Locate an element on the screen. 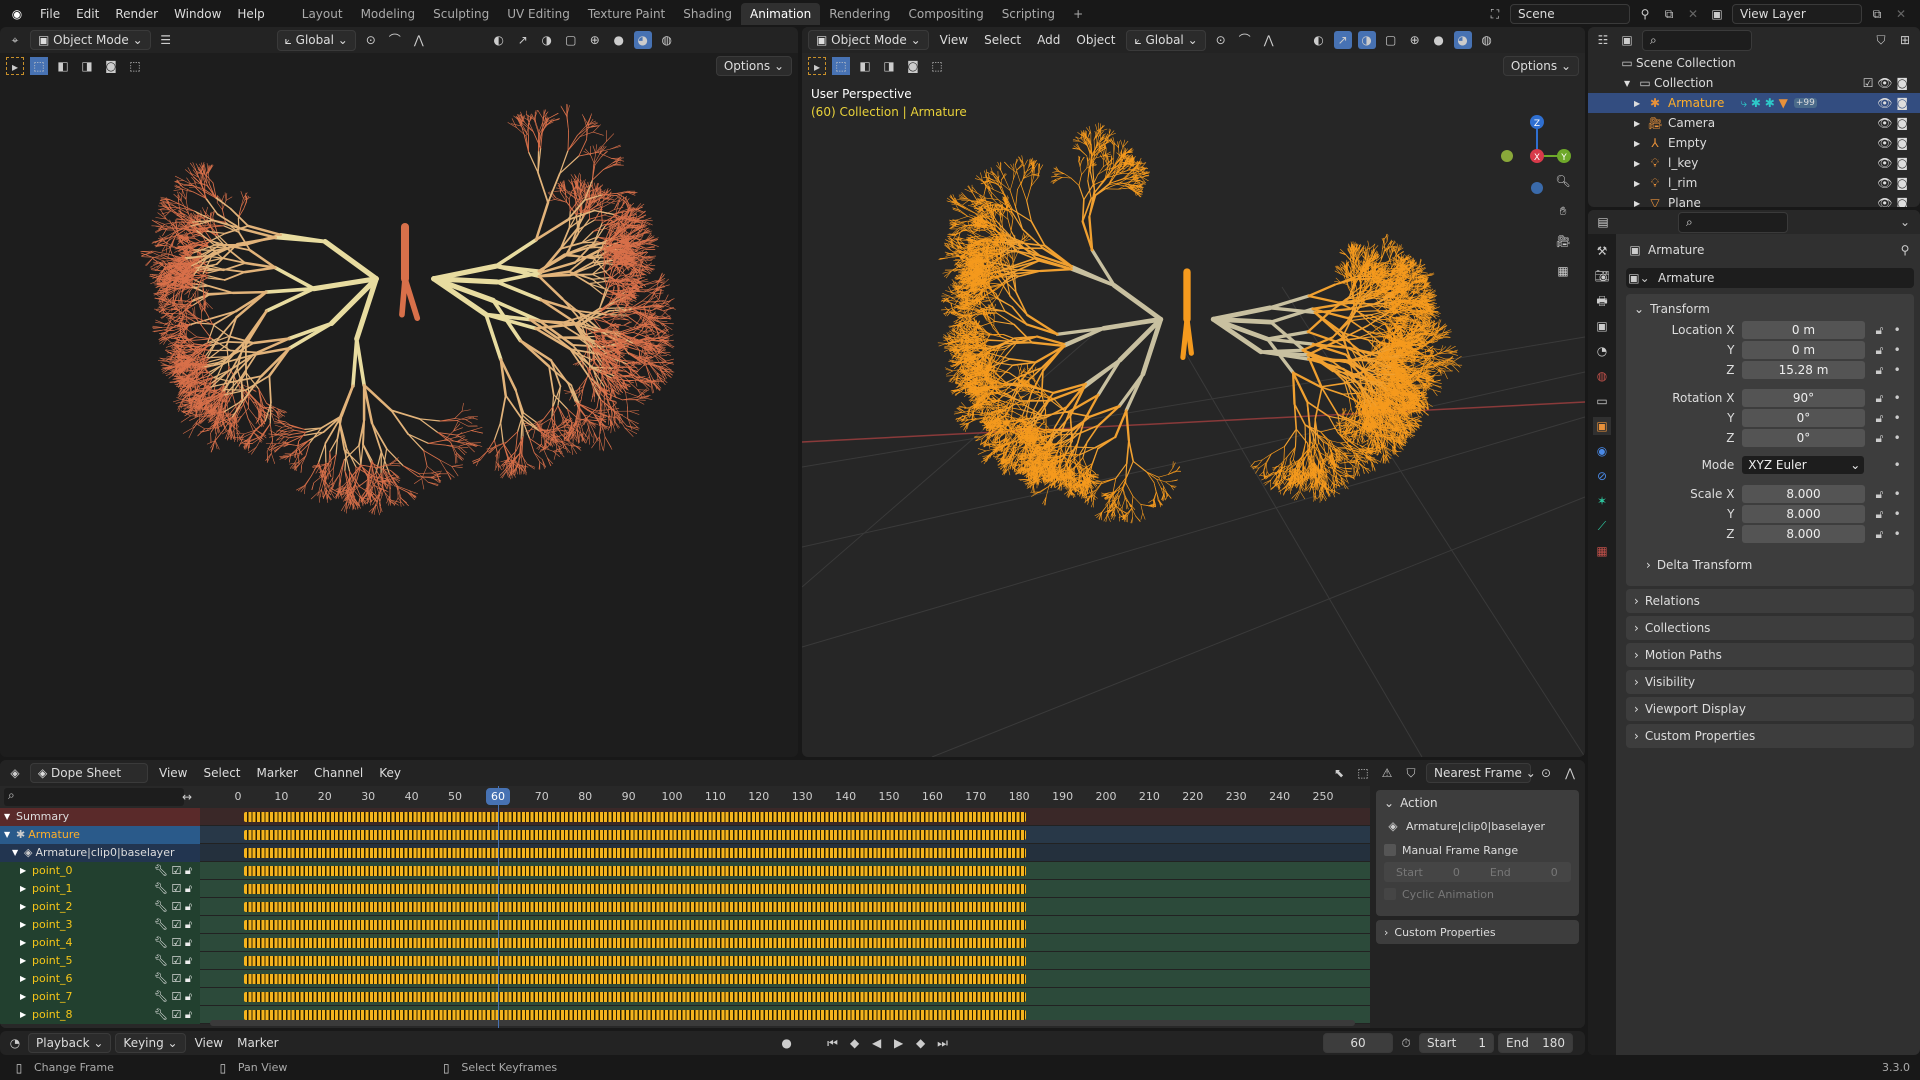 The height and width of the screenshot is (1080, 1920). menu-help: Help is located at coordinates (250, 14).